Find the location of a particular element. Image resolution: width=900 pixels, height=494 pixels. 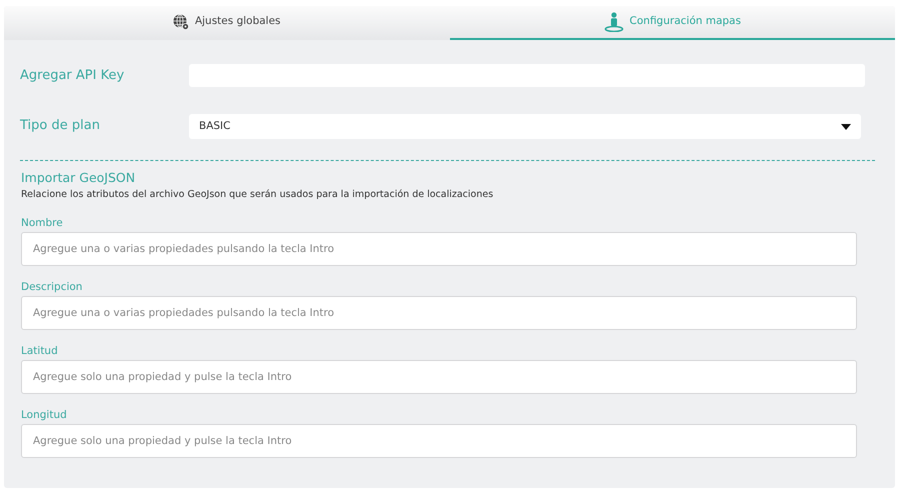

person-pin-icon is located at coordinates (614, 22).